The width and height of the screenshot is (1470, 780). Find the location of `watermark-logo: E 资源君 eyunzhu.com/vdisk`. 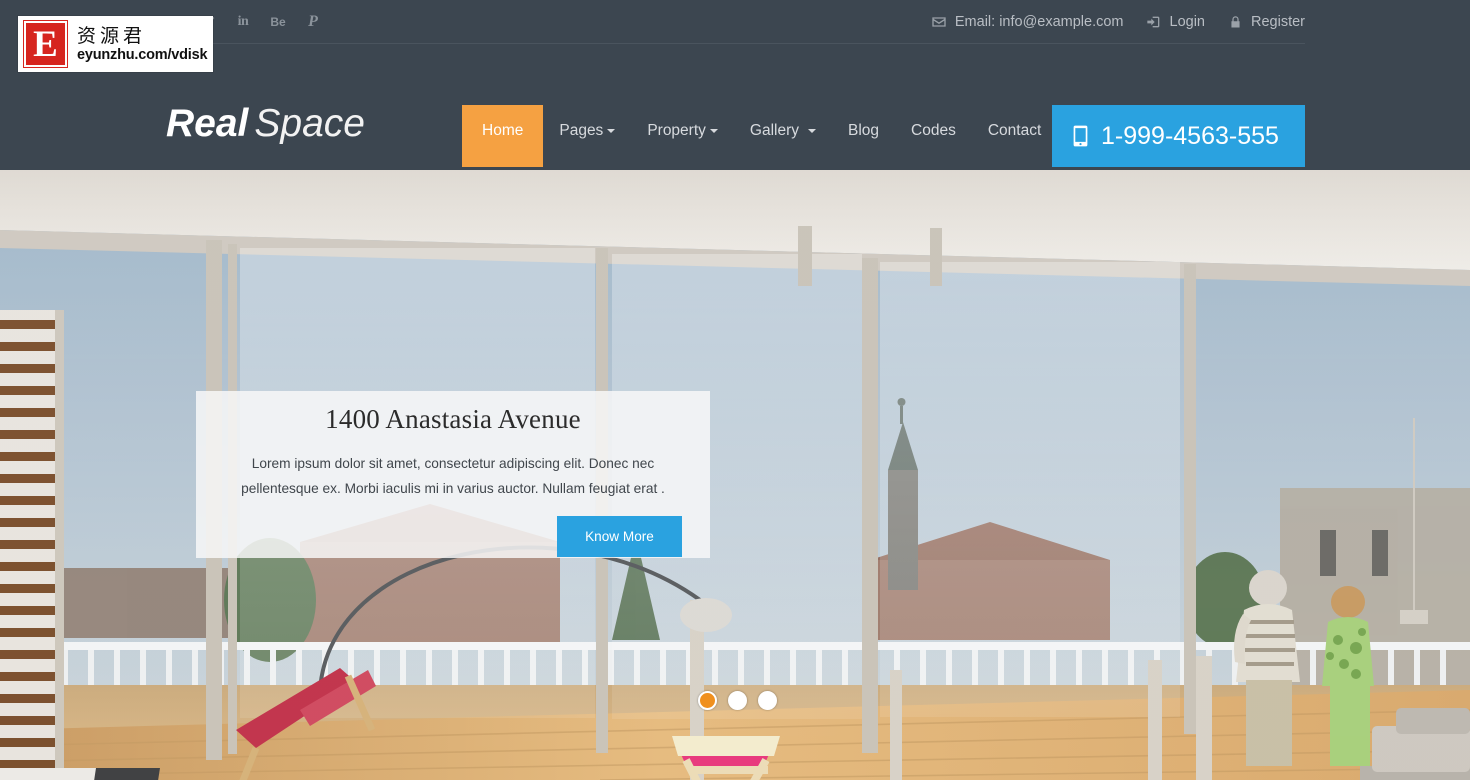

watermark-logo: E 资源君 eyunzhu.com/vdisk is located at coordinates (115, 44).